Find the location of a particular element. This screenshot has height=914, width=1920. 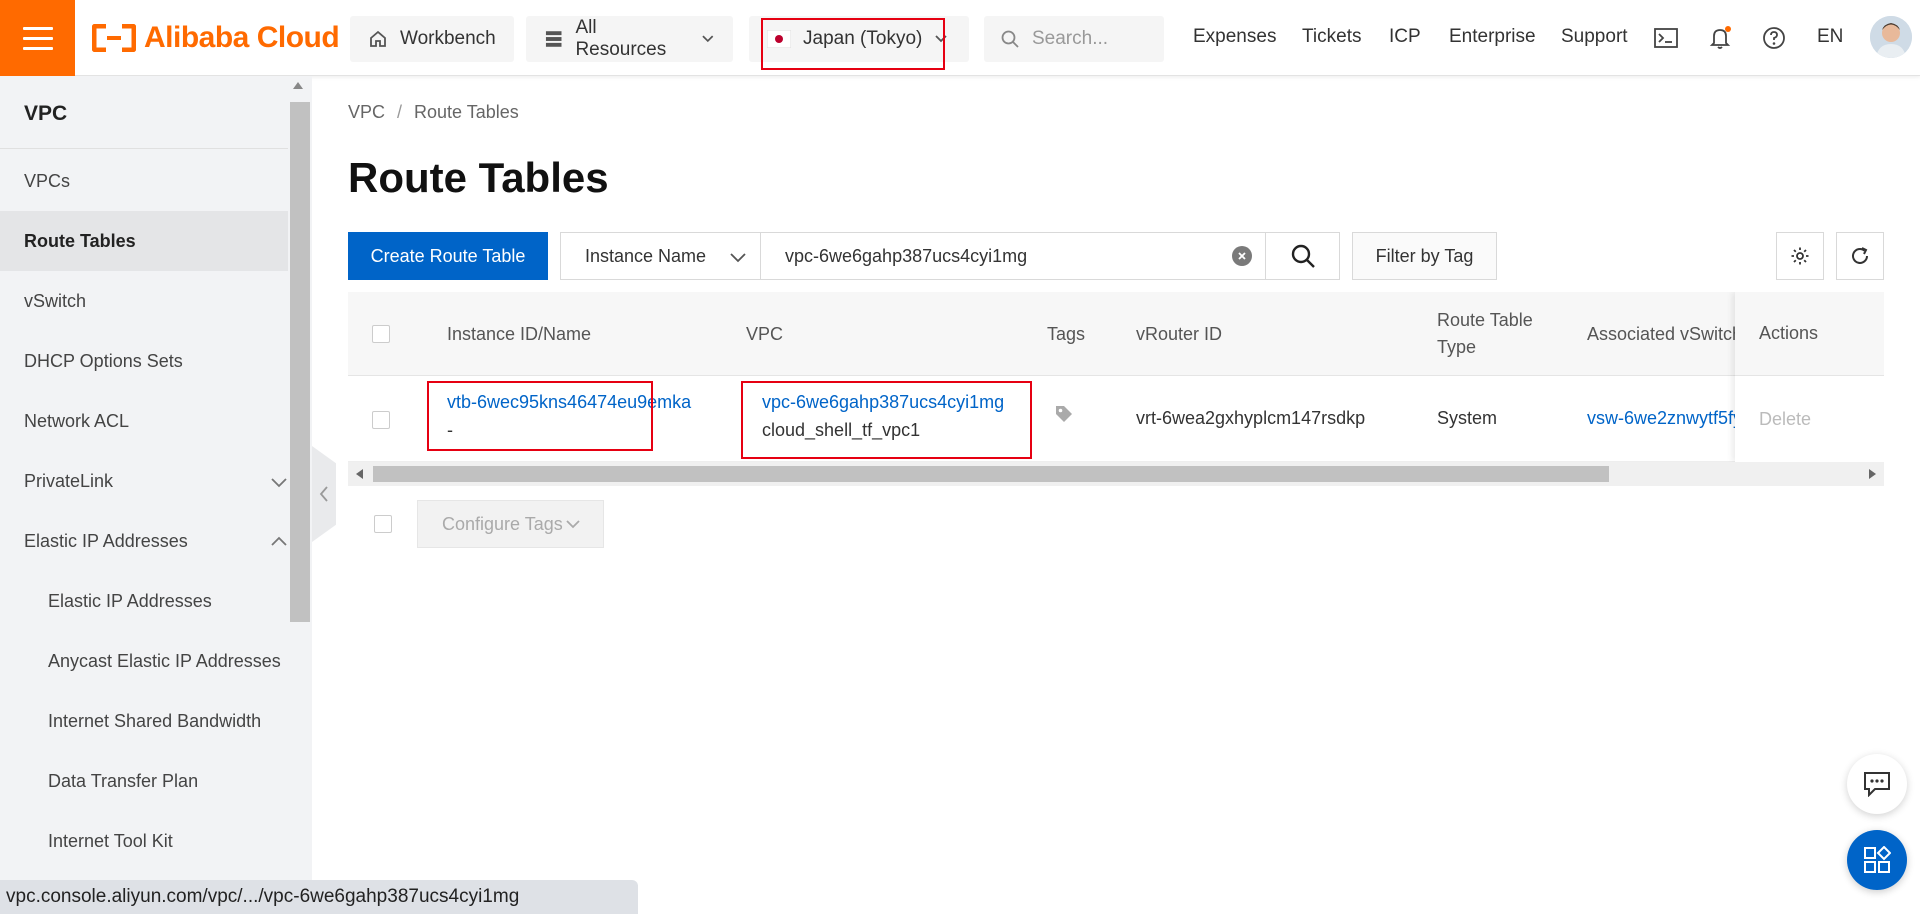

column-header-type-line2: Type is located at coordinates (1457, 347).